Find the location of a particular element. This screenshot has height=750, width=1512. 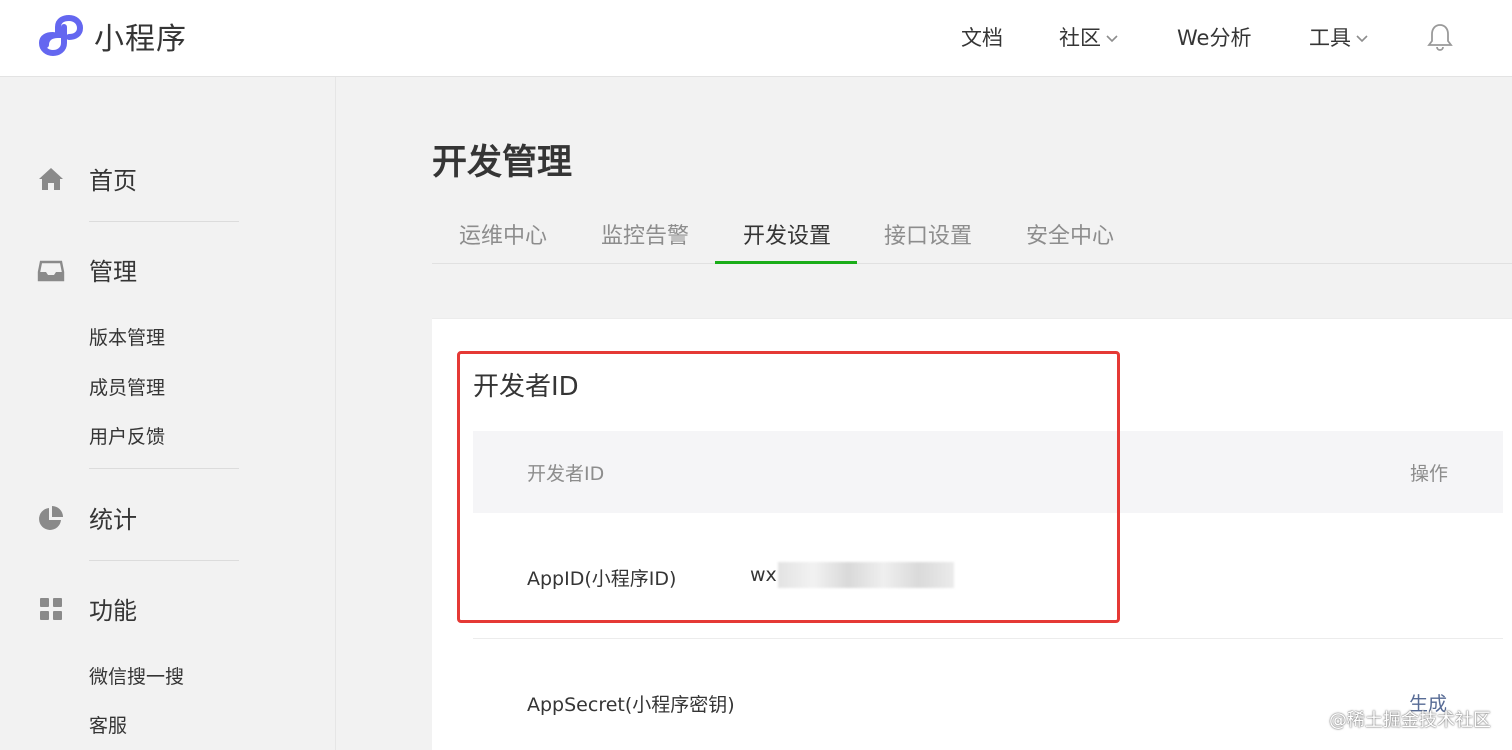

appsecret-label: AppSecret(小程序密钥) is located at coordinates (631, 705).